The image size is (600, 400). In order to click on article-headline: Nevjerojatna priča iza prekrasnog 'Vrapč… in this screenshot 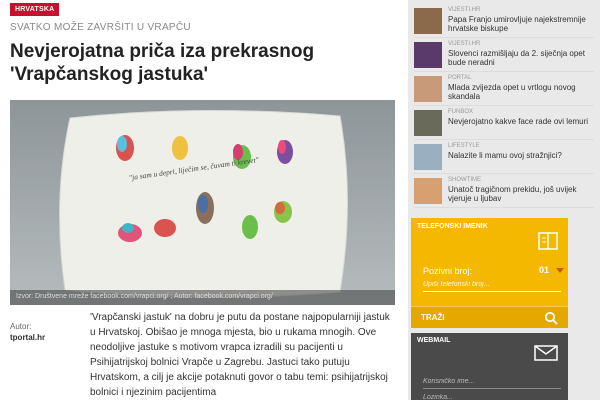, I will do `click(162, 63)`.